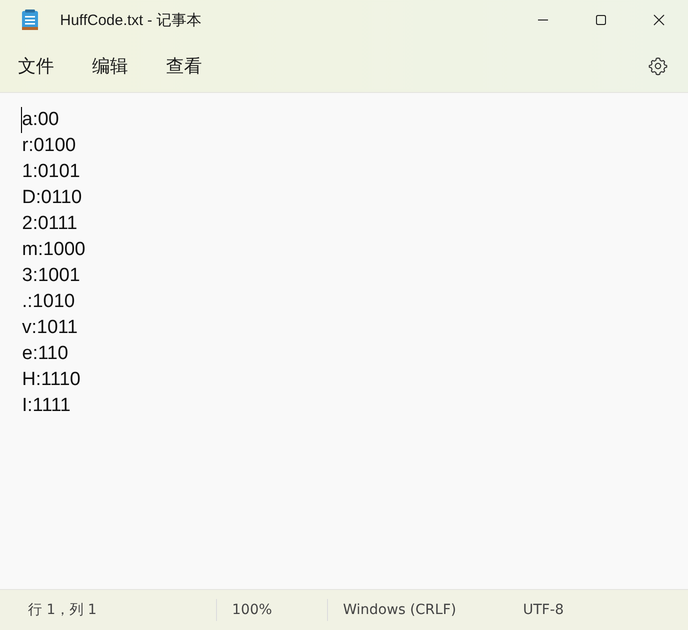  What do you see at coordinates (49, 146) in the screenshot?
I see `text-line: r:0100` at bounding box center [49, 146].